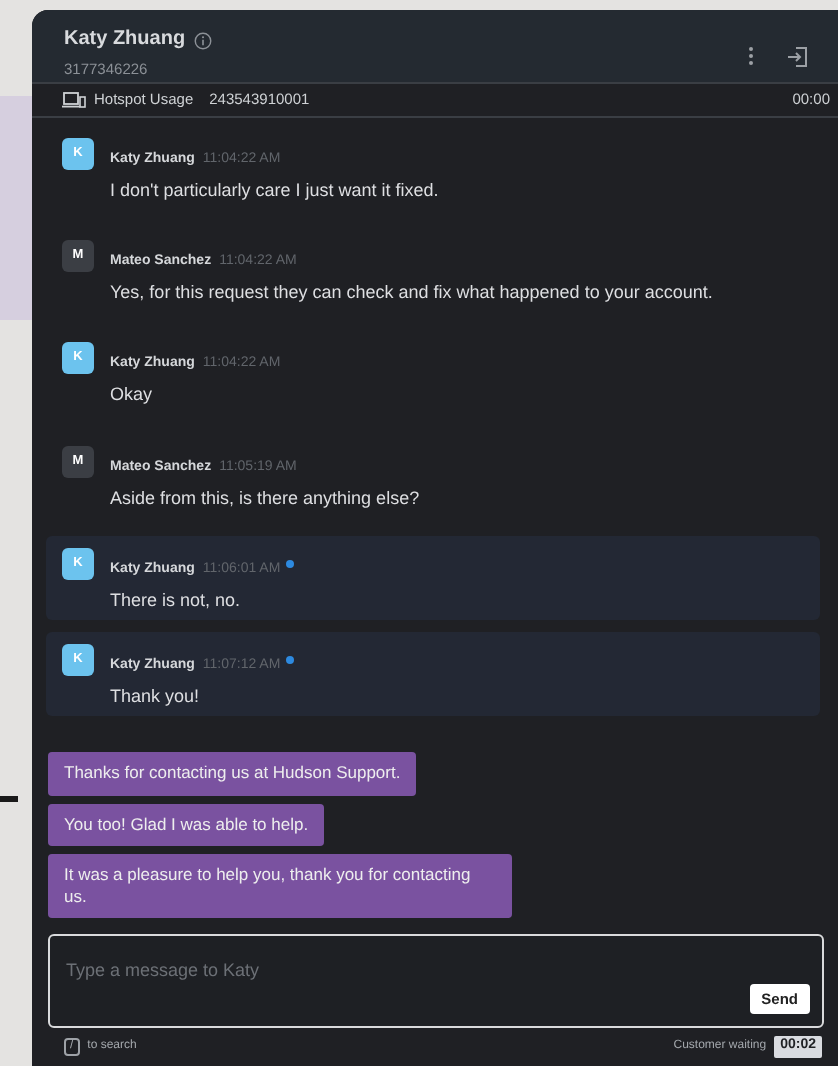  I want to click on exit-icon, so click(797, 56).